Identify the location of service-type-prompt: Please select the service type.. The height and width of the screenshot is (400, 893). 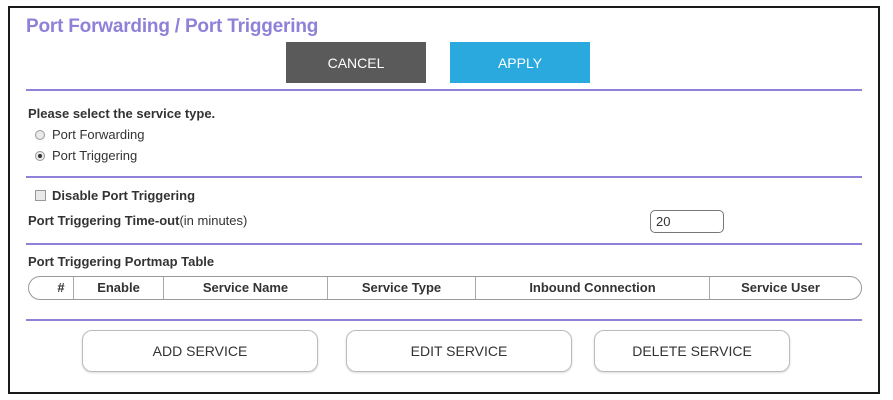
(122, 113).